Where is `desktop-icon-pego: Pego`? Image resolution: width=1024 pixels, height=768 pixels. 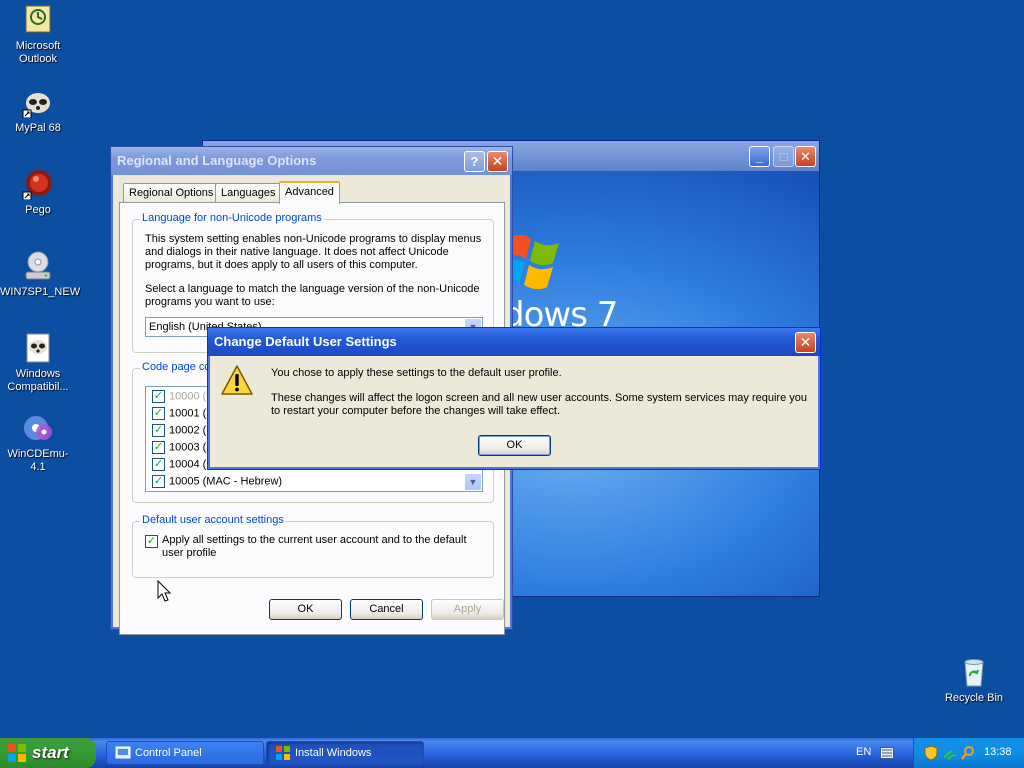
desktop-icon-pego: Pego is located at coordinates (38, 192).